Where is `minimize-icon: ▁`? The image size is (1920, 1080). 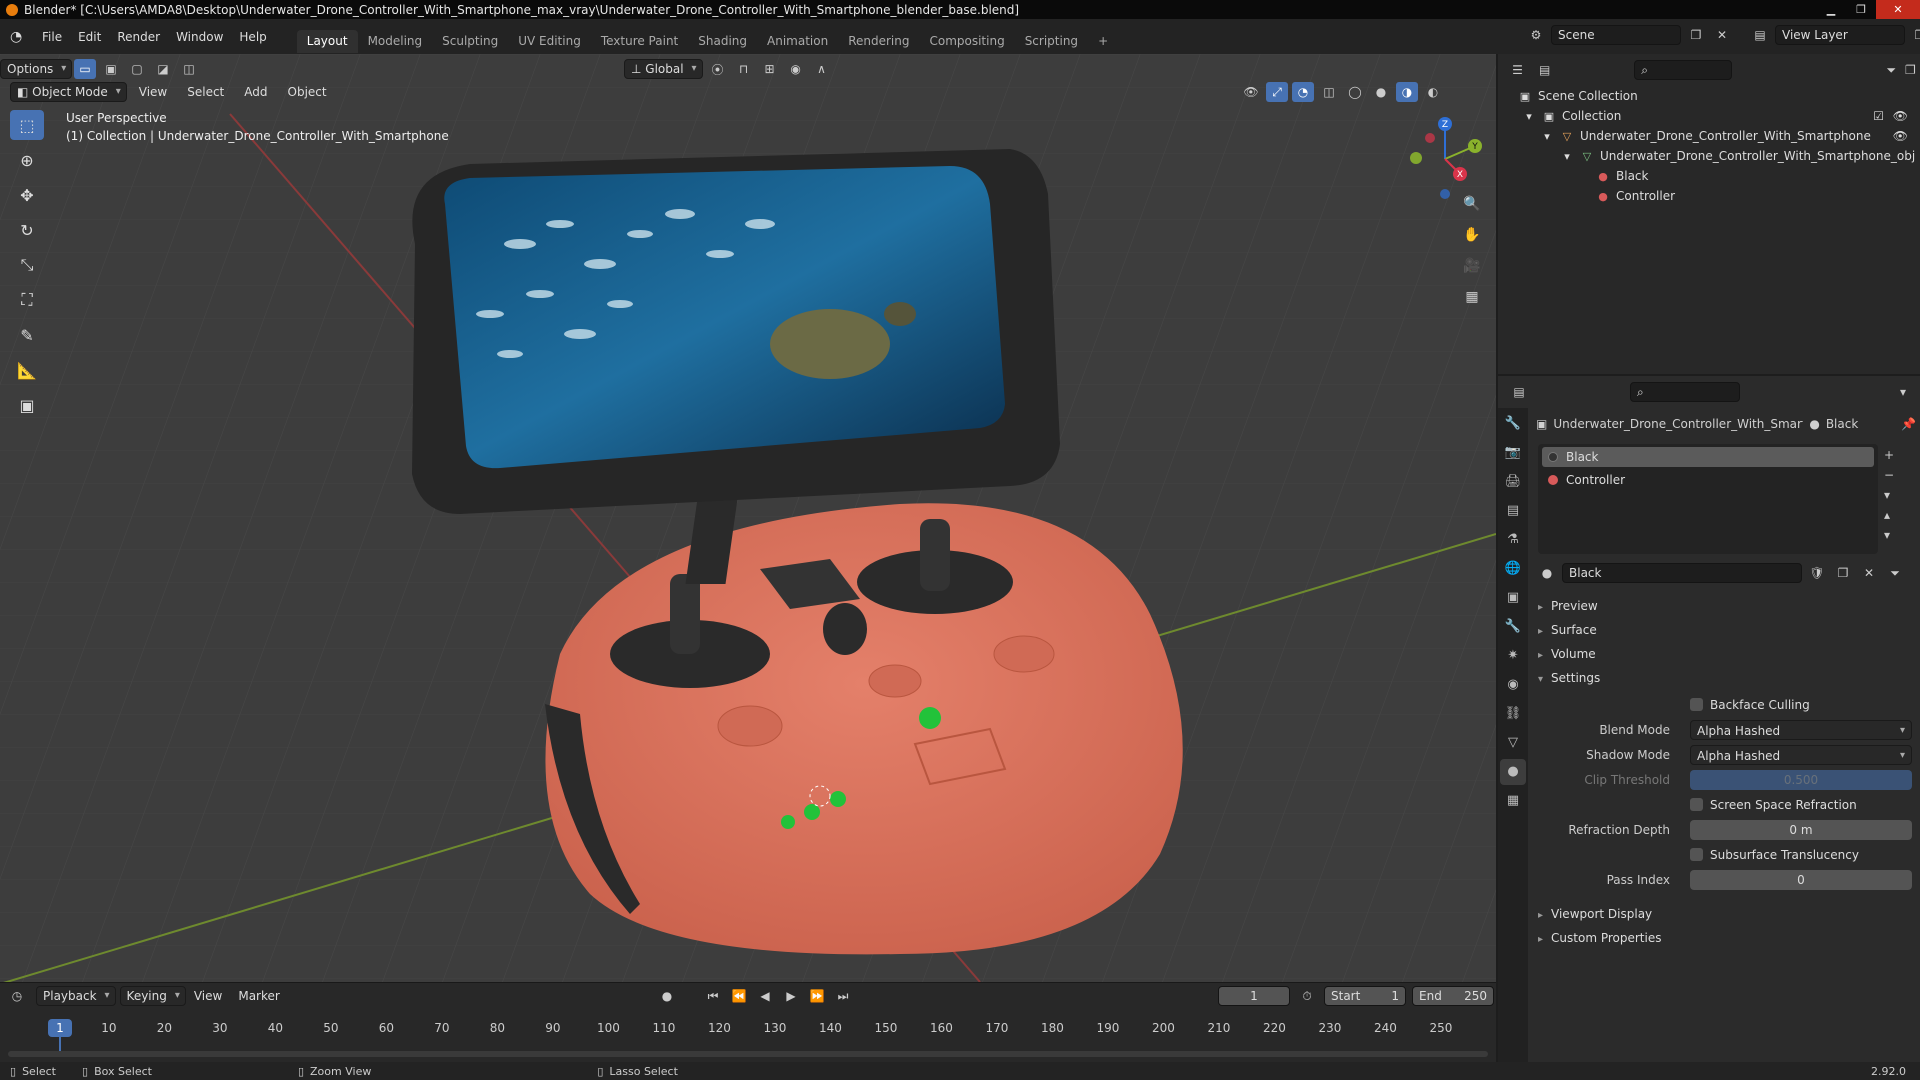 minimize-icon: ▁ is located at coordinates (1831, 9).